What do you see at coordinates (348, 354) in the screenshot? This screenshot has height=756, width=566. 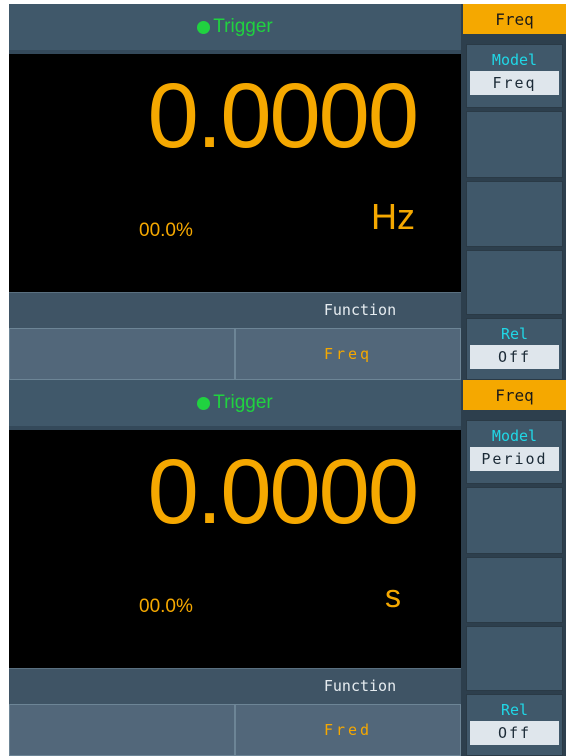 I see `function-freq-button: Freq` at bounding box center [348, 354].